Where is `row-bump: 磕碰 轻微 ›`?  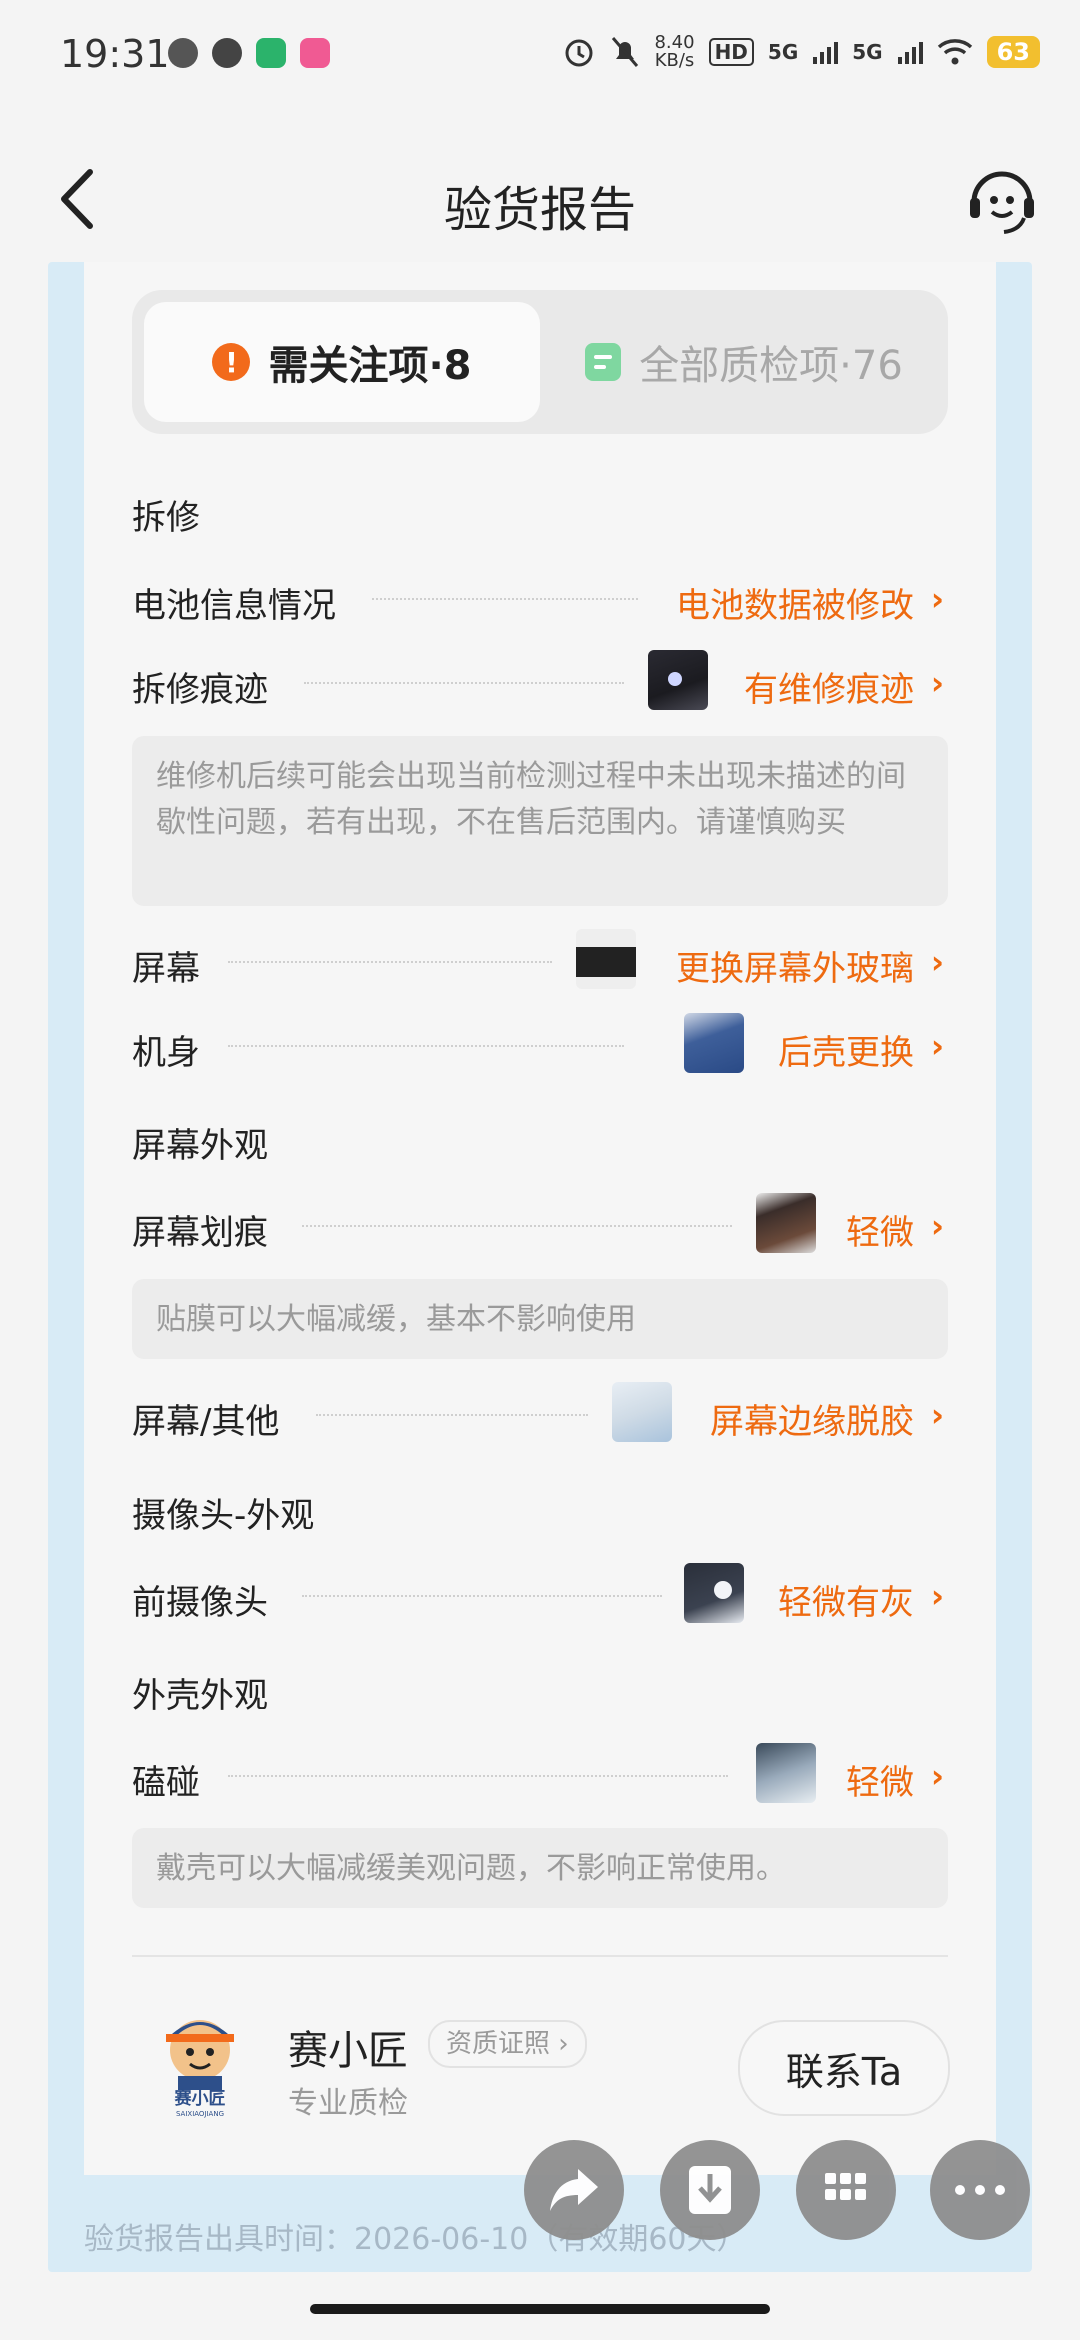
row-bump: 磕碰 轻微 › is located at coordinates (540, 1775).